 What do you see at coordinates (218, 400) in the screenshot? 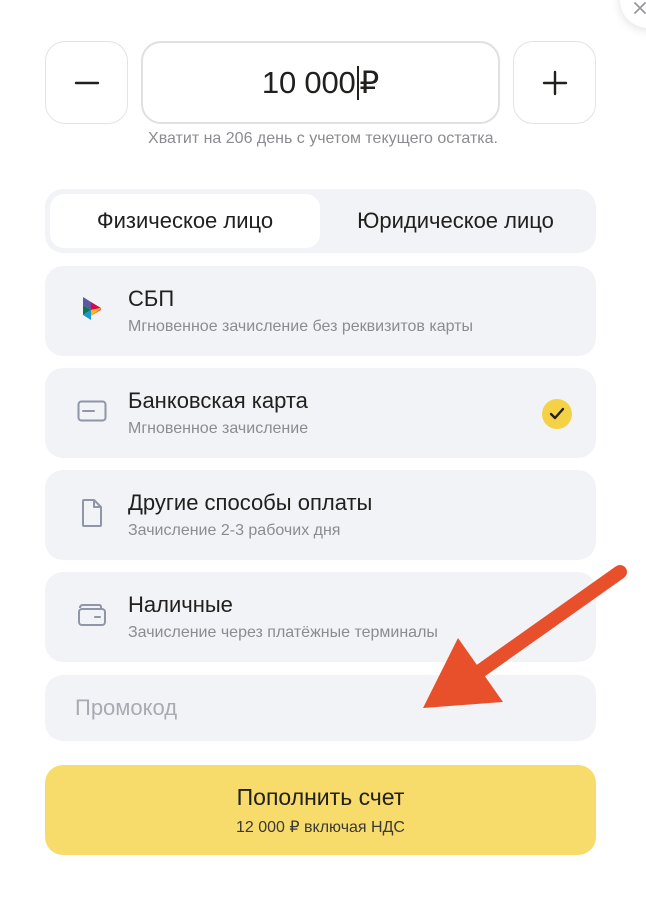
I see `payment-method-title: Банковская карта` at bounding box center [218, 400].